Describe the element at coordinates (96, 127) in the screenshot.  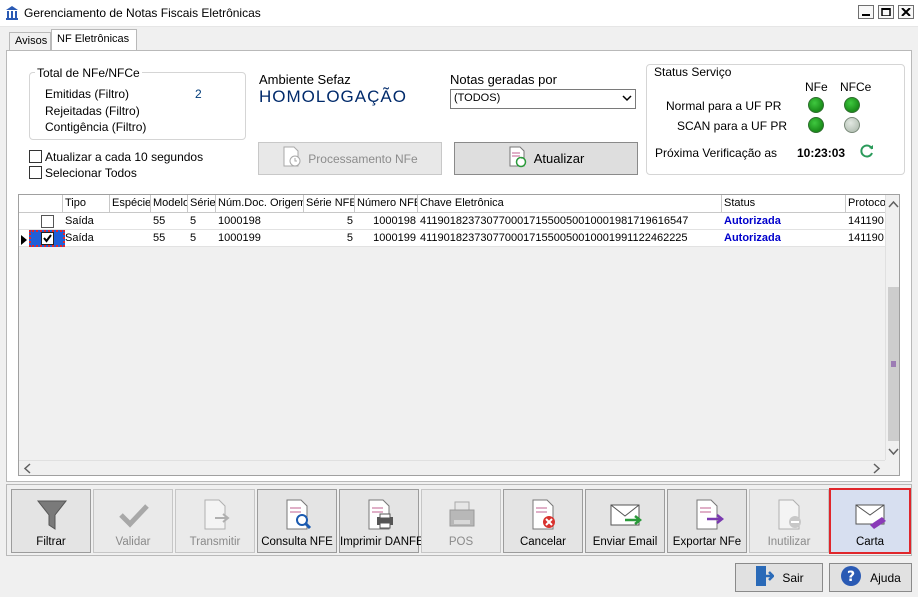
I see `contingencia-label: Contigência (Filtro)` at that location.